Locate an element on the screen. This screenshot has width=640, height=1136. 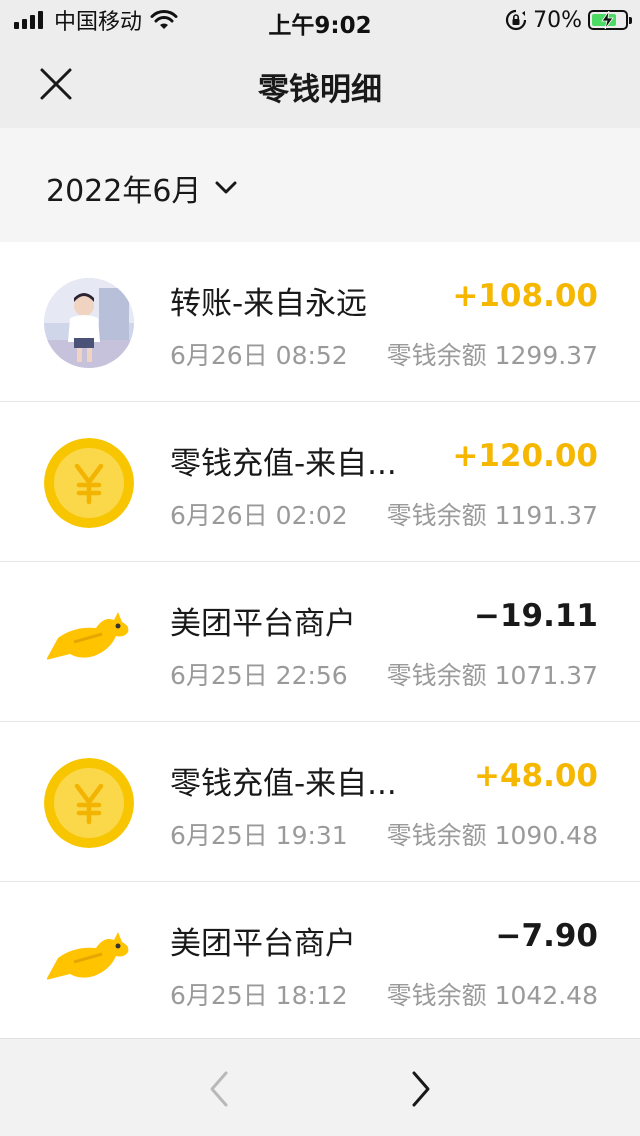
status-right: 70% is located at coordinates (568, 20).